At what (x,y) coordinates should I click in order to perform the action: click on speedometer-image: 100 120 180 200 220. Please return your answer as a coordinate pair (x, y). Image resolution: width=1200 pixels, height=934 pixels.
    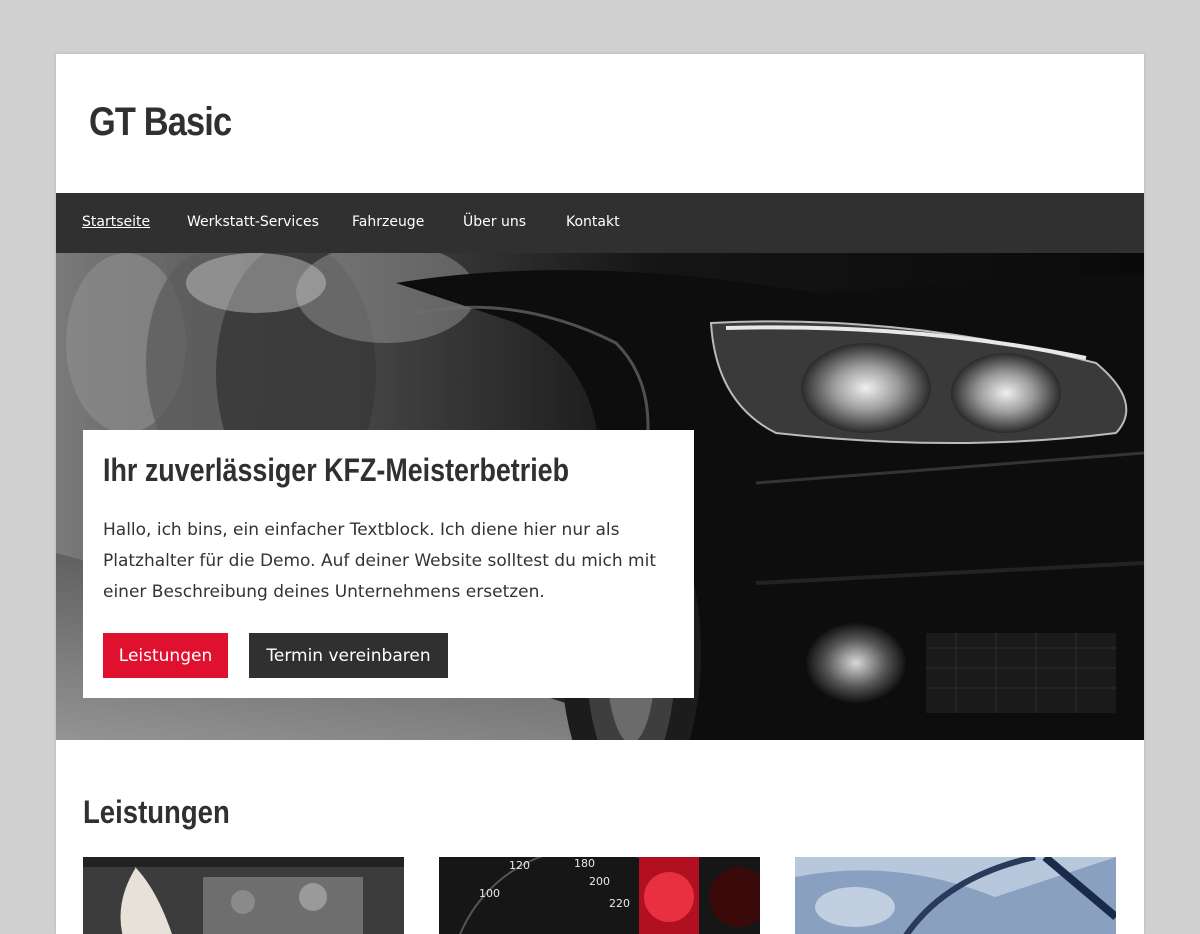
    Looking at the image, I should click on (599, 895).